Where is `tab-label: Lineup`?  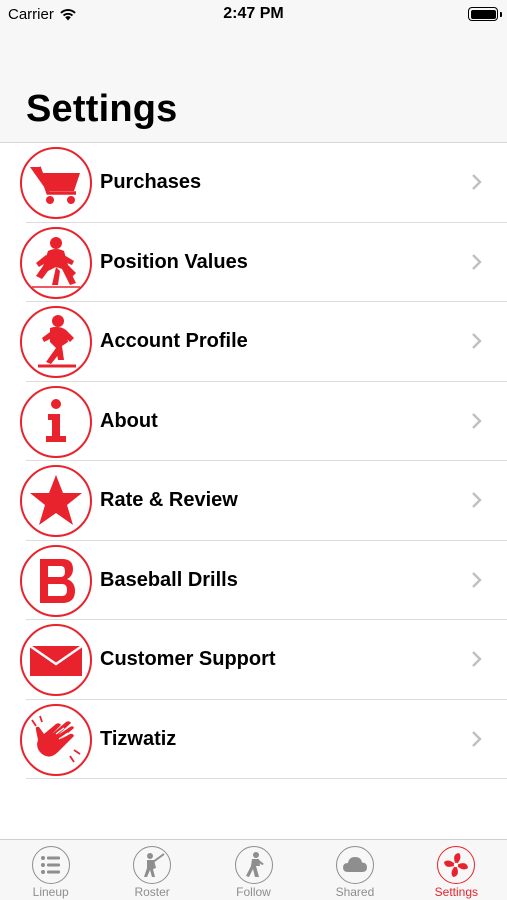
tab-label: Lineup is located at coordinates (50, 892).